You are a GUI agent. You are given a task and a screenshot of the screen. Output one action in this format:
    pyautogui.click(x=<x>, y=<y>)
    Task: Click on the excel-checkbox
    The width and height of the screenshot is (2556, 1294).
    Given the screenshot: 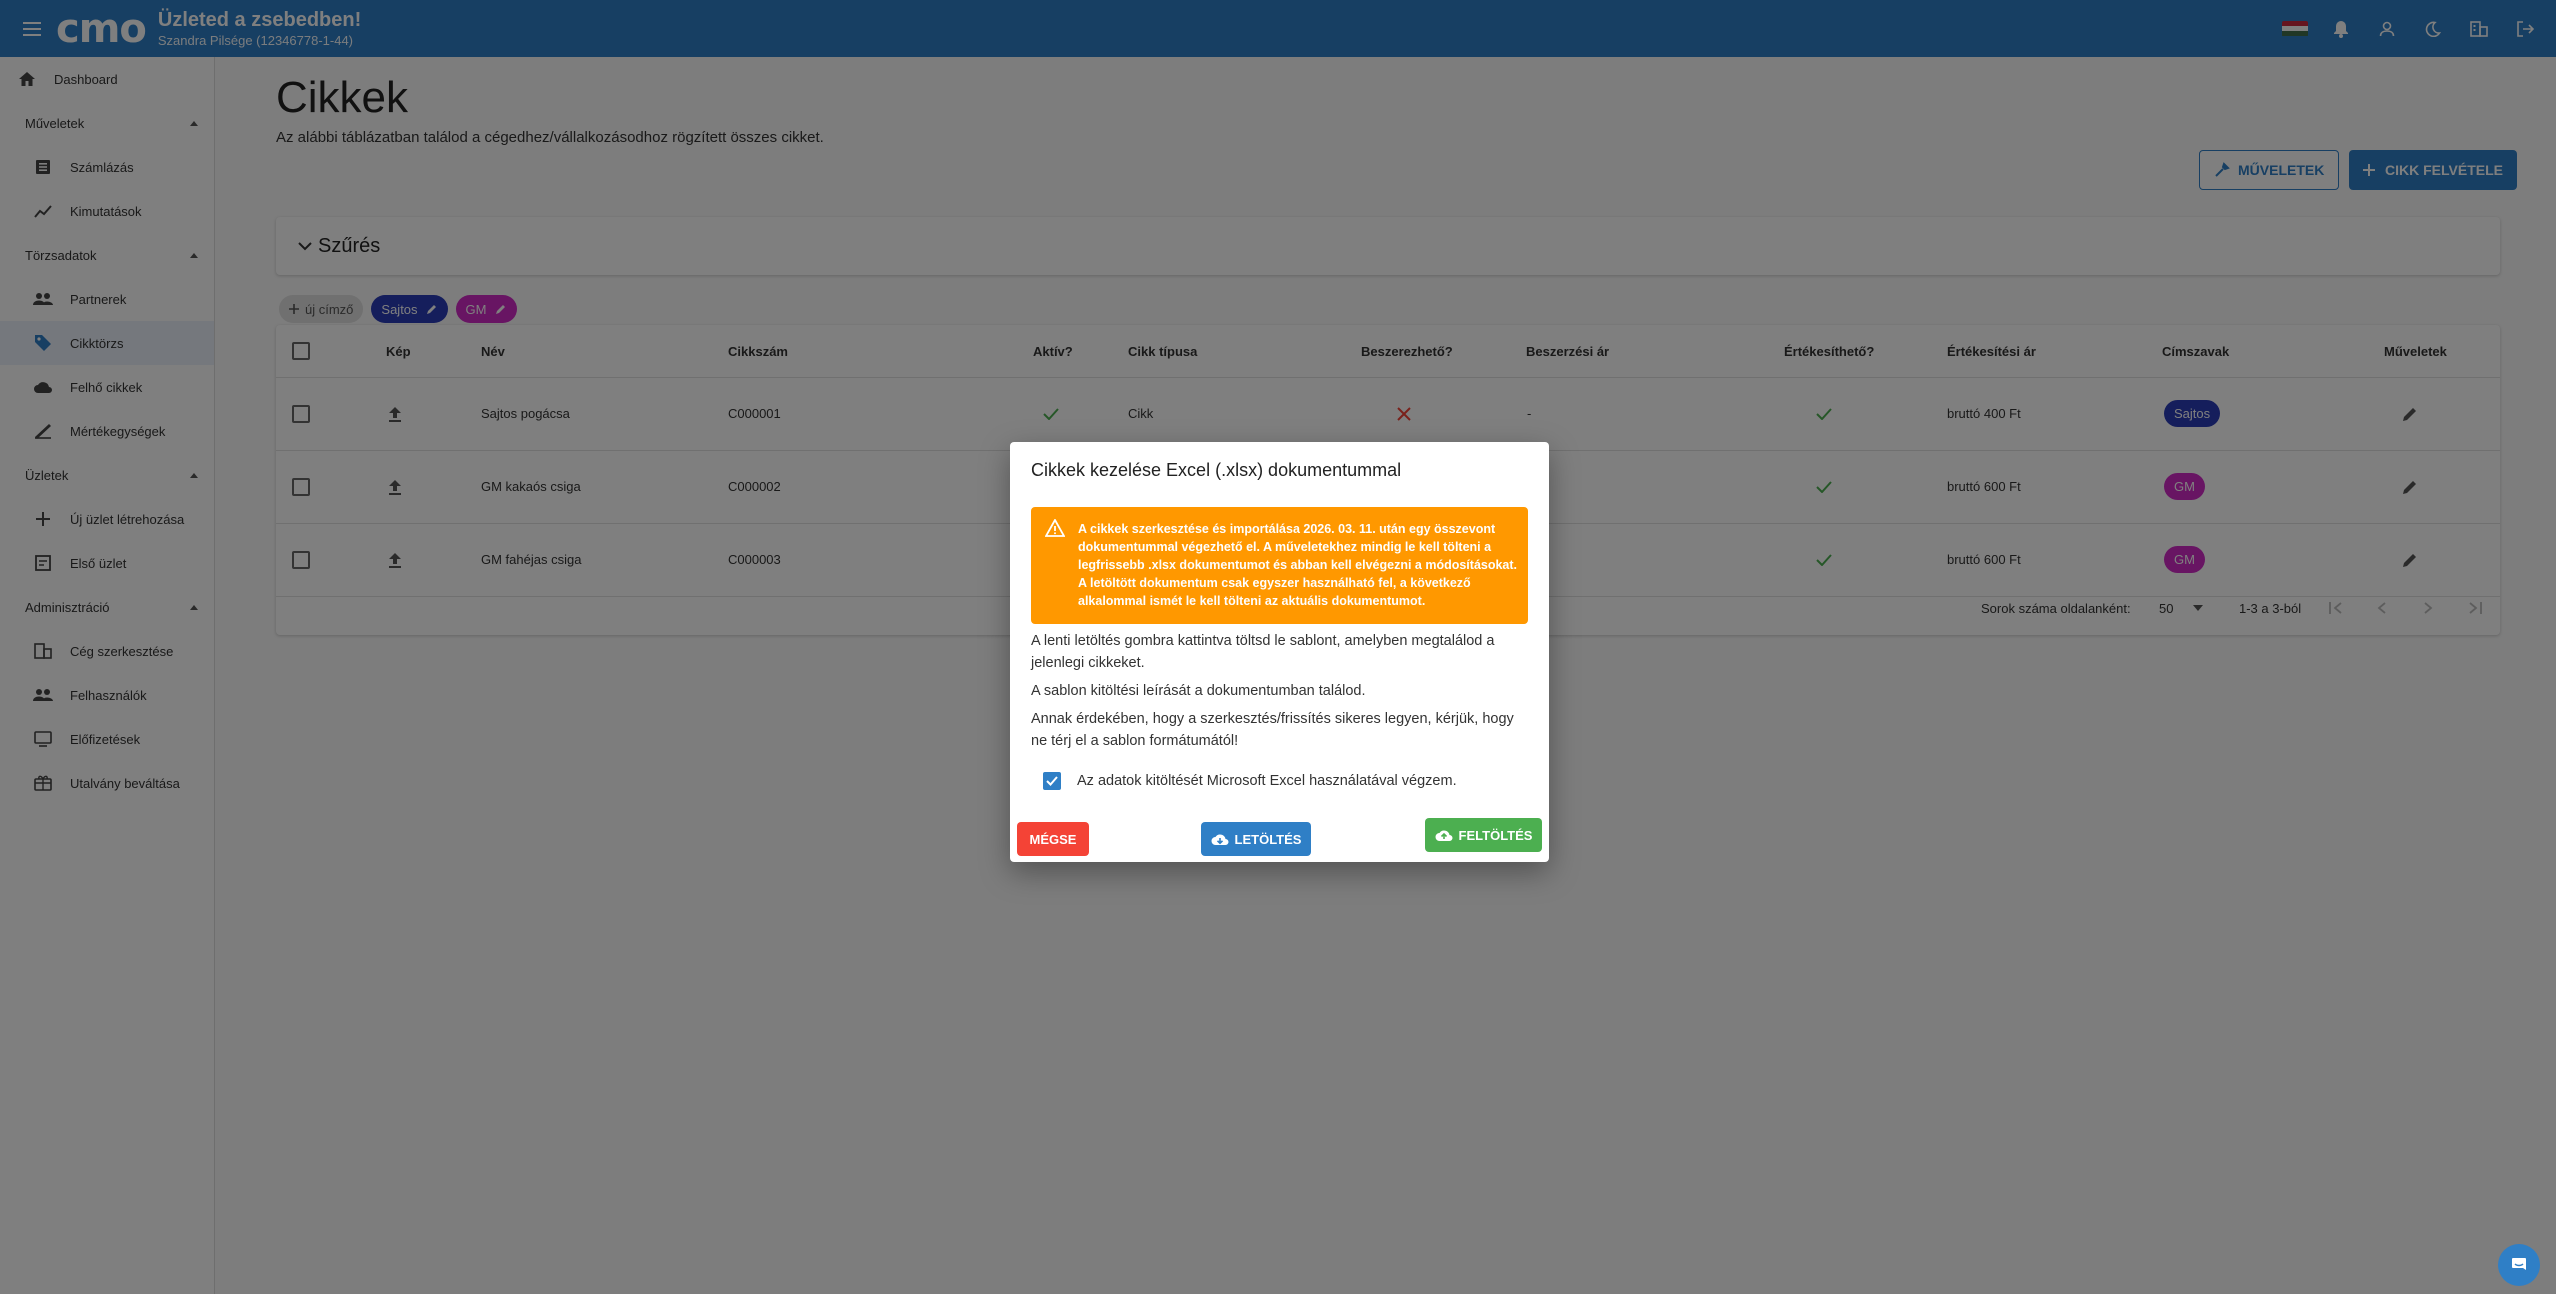 What is the action you would take?
    pyautogui.click(x=1052, y=781)
    